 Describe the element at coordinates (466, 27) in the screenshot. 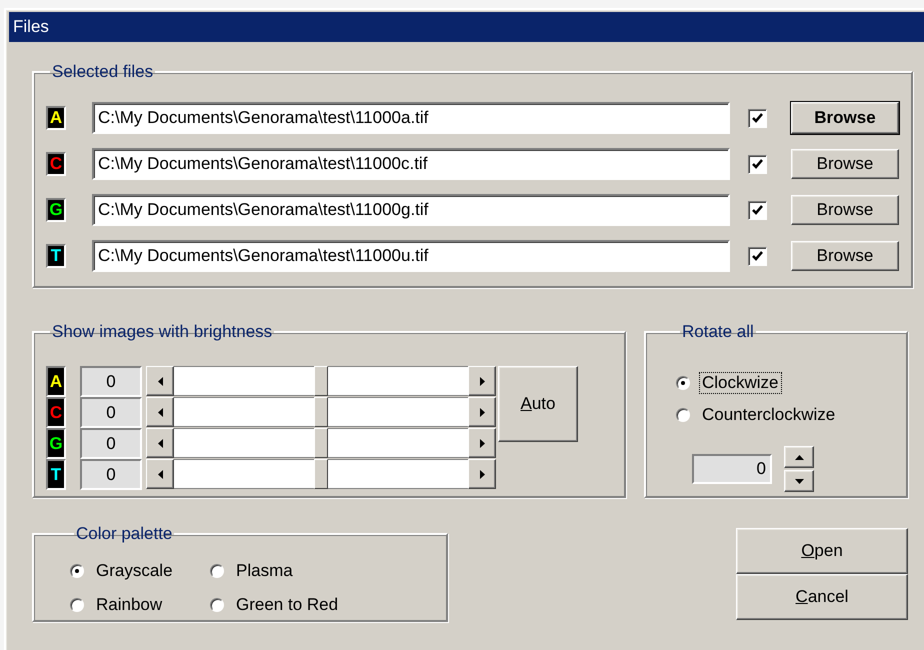

I see `window-title: Files` at that location.